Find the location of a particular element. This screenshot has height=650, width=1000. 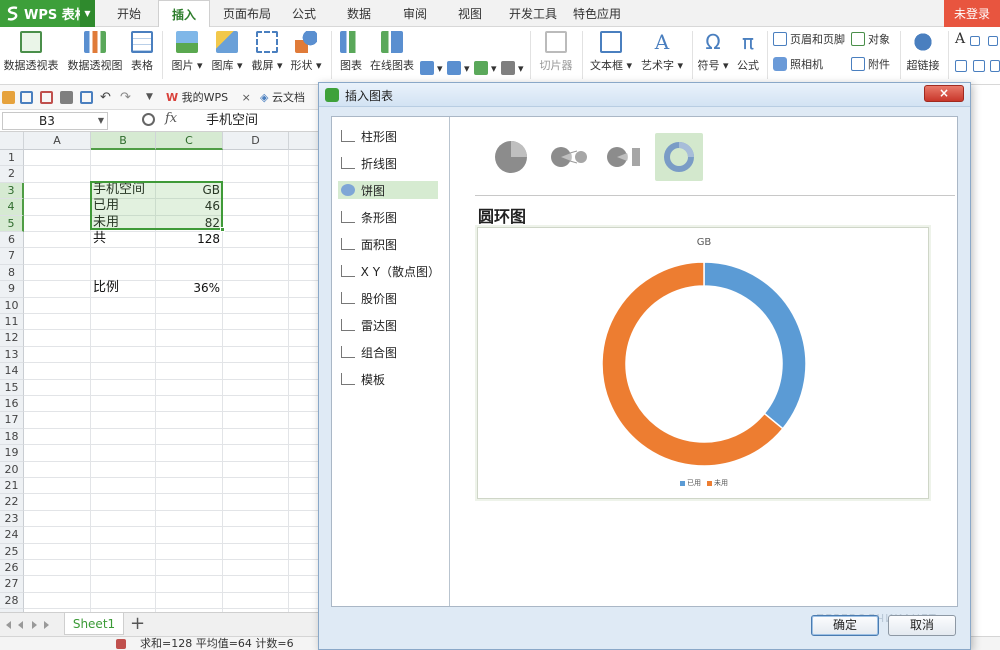

row-header-27: 27 is located at coordinates (12, 584).